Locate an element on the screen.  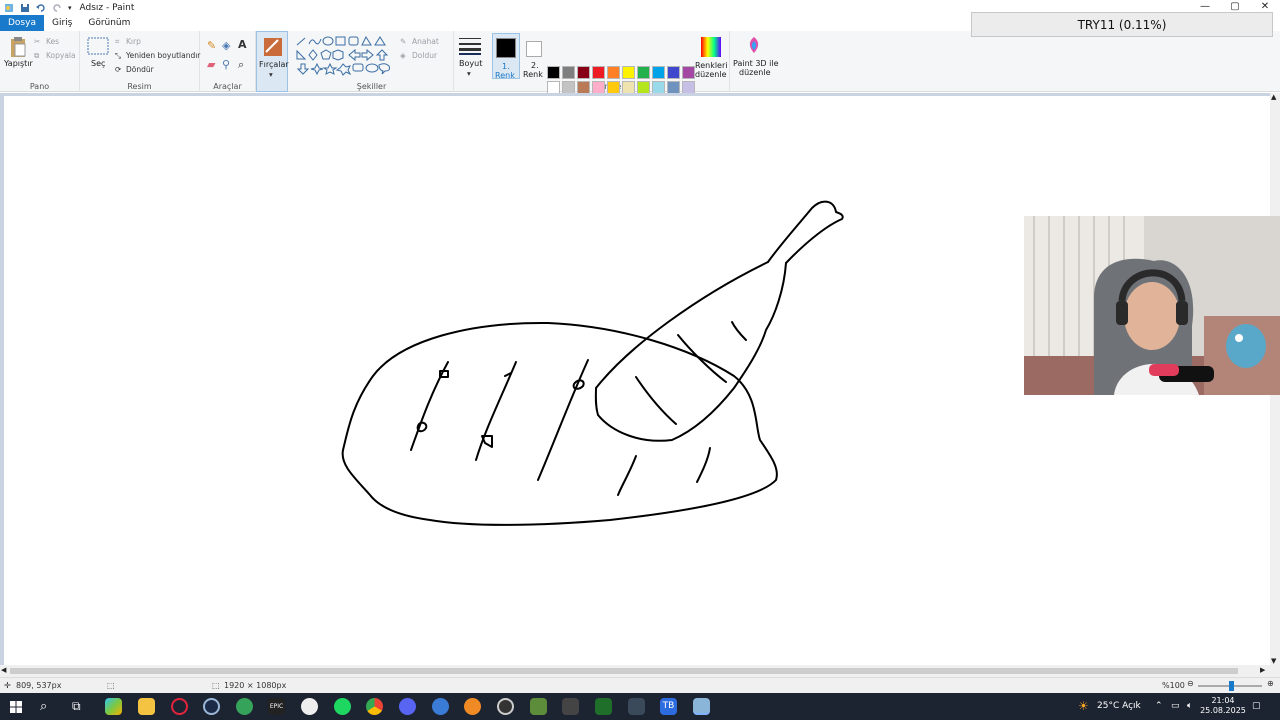
network-icon: ▭ is located at coordinates (1175, 706).